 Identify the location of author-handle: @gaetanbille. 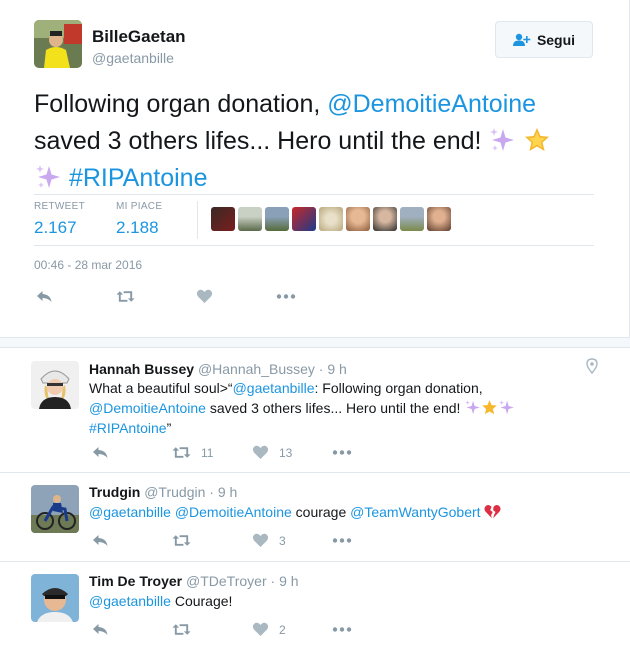
(133, 58).